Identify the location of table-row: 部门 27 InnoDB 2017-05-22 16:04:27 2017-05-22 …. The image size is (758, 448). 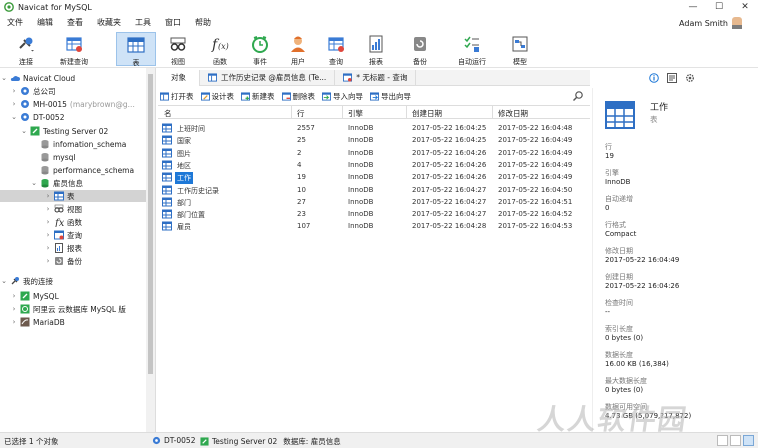
(374, 202).